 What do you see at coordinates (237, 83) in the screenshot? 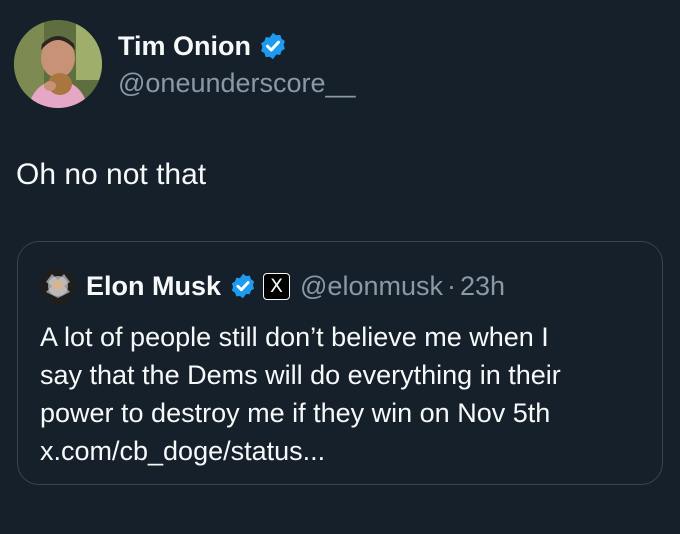
I see `author-handle: @oneunderscore__` at bounding box center [237, 83].